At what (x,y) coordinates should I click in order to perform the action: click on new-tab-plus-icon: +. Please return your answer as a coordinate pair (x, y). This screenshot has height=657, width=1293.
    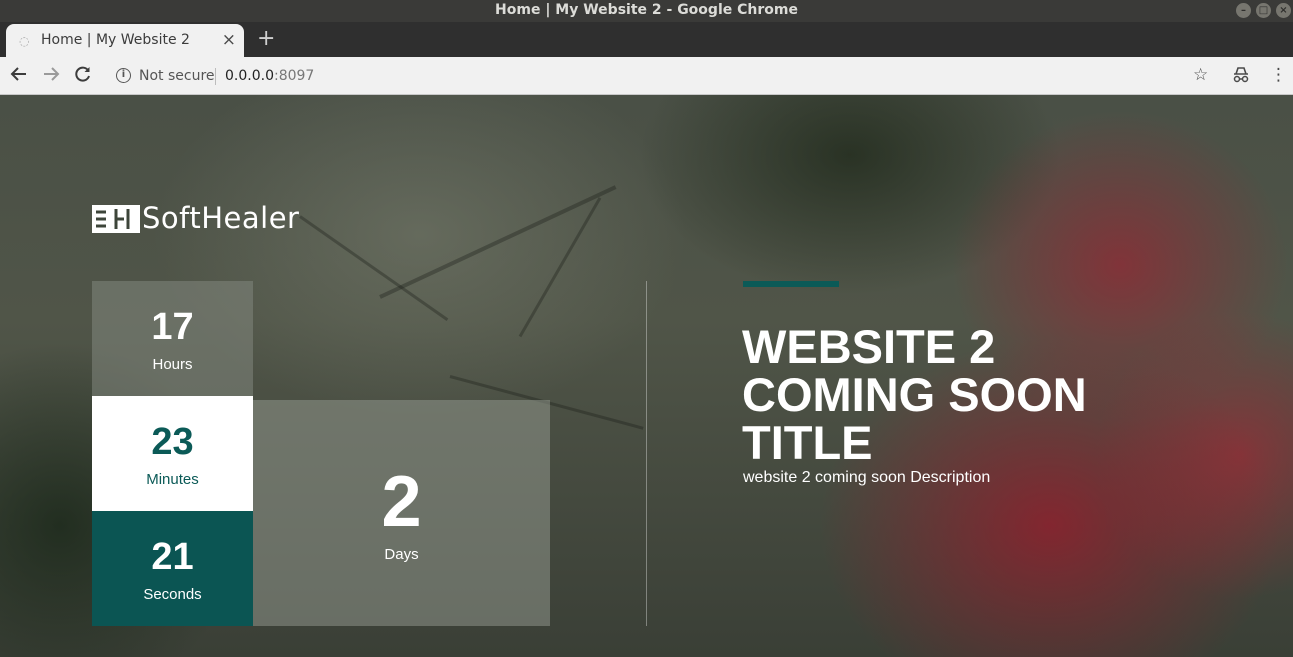
    Looking at the image, I should click on (266, 39).